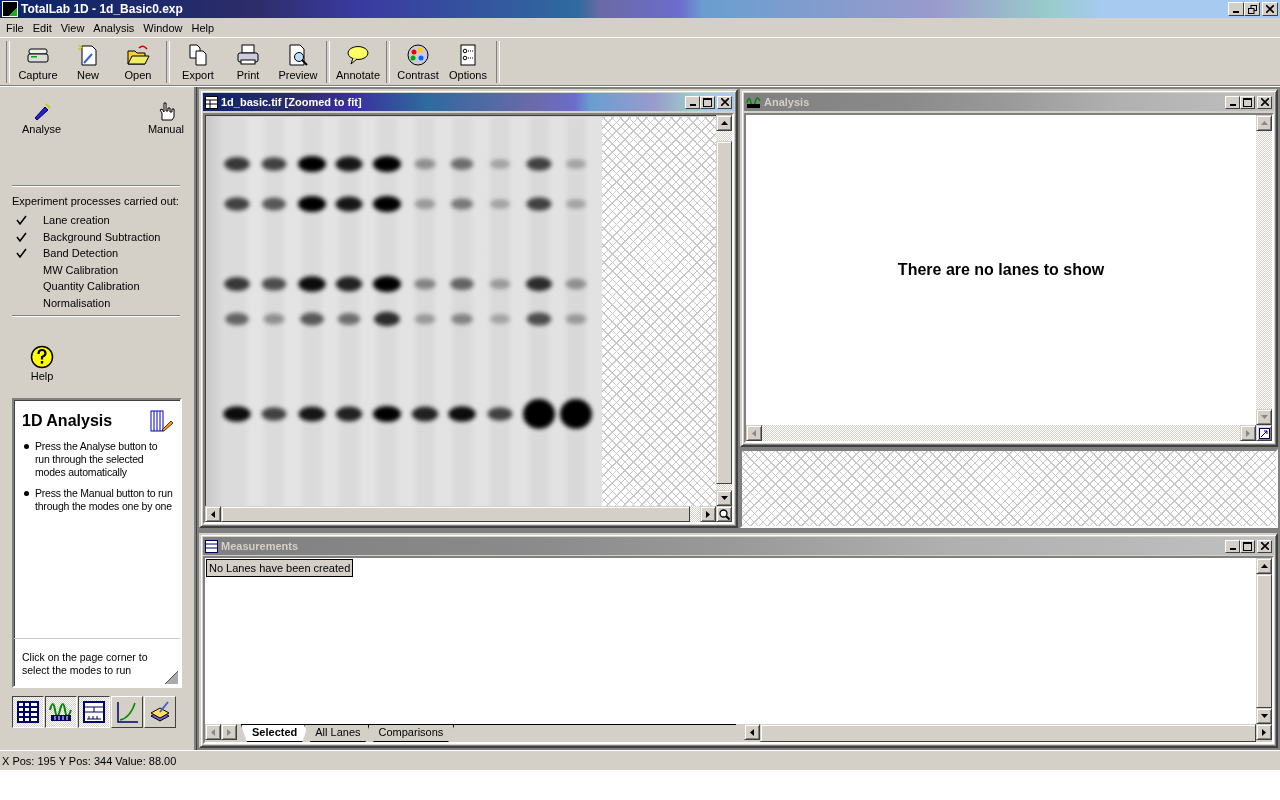 Image resolution: width=1280 pixels, height=800 pixels. Describe the element at coordinates (292, 102) in the screenshot. I see `window-title: 1d_basic.tif [Zoomed to fit]` at that location.